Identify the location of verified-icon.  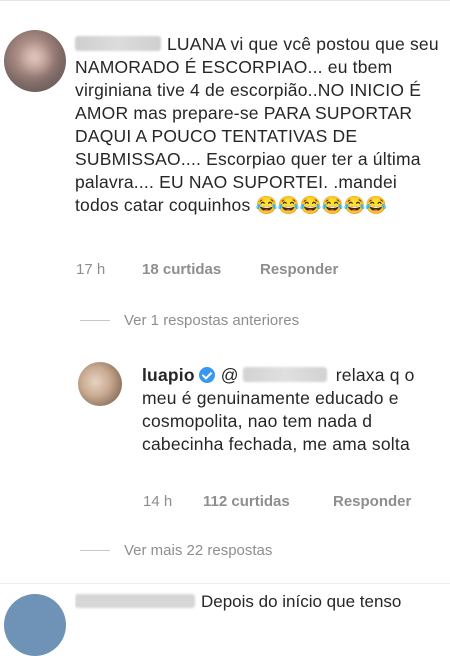
(206, 375).